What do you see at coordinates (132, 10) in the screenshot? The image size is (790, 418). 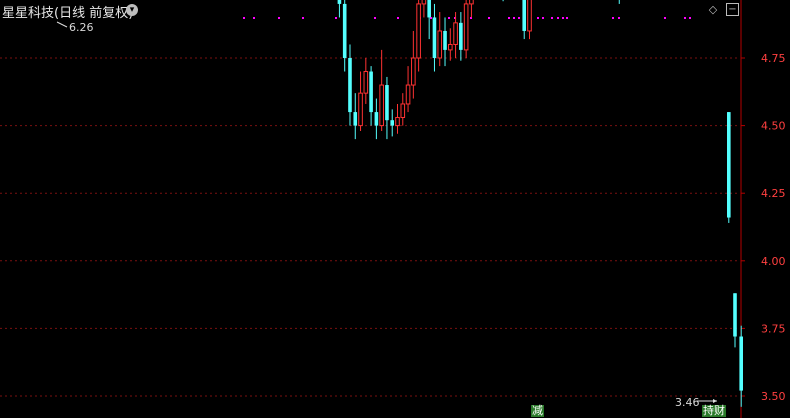 I see `chevron-down-icon: ▾` at bounding box center [132, 10].